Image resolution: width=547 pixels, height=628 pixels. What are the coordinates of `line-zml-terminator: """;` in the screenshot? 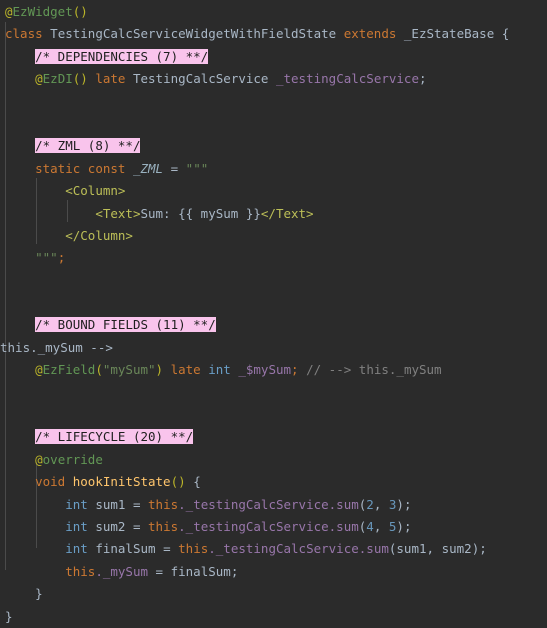 It's located at (273, 258).